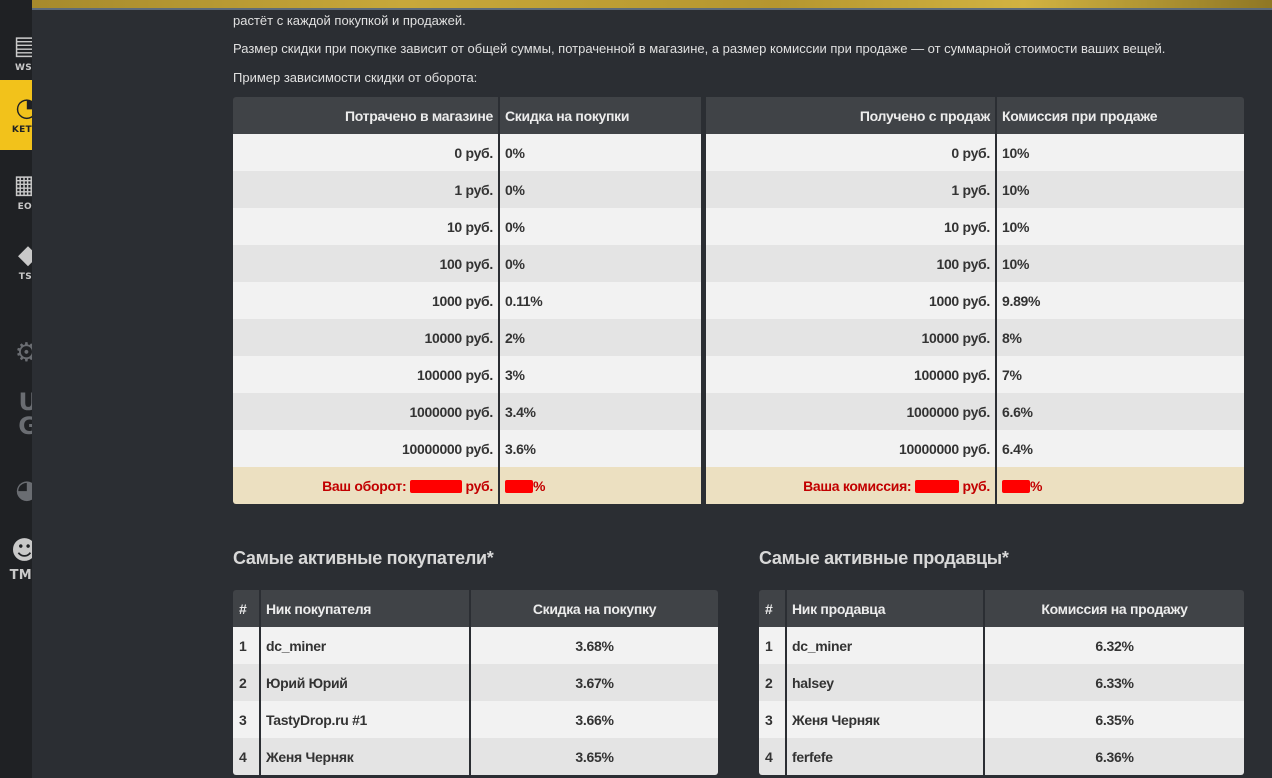  Describe the element at coordinates (247, 682) in the screenshot. I see `rank-cell: 2` at that location.